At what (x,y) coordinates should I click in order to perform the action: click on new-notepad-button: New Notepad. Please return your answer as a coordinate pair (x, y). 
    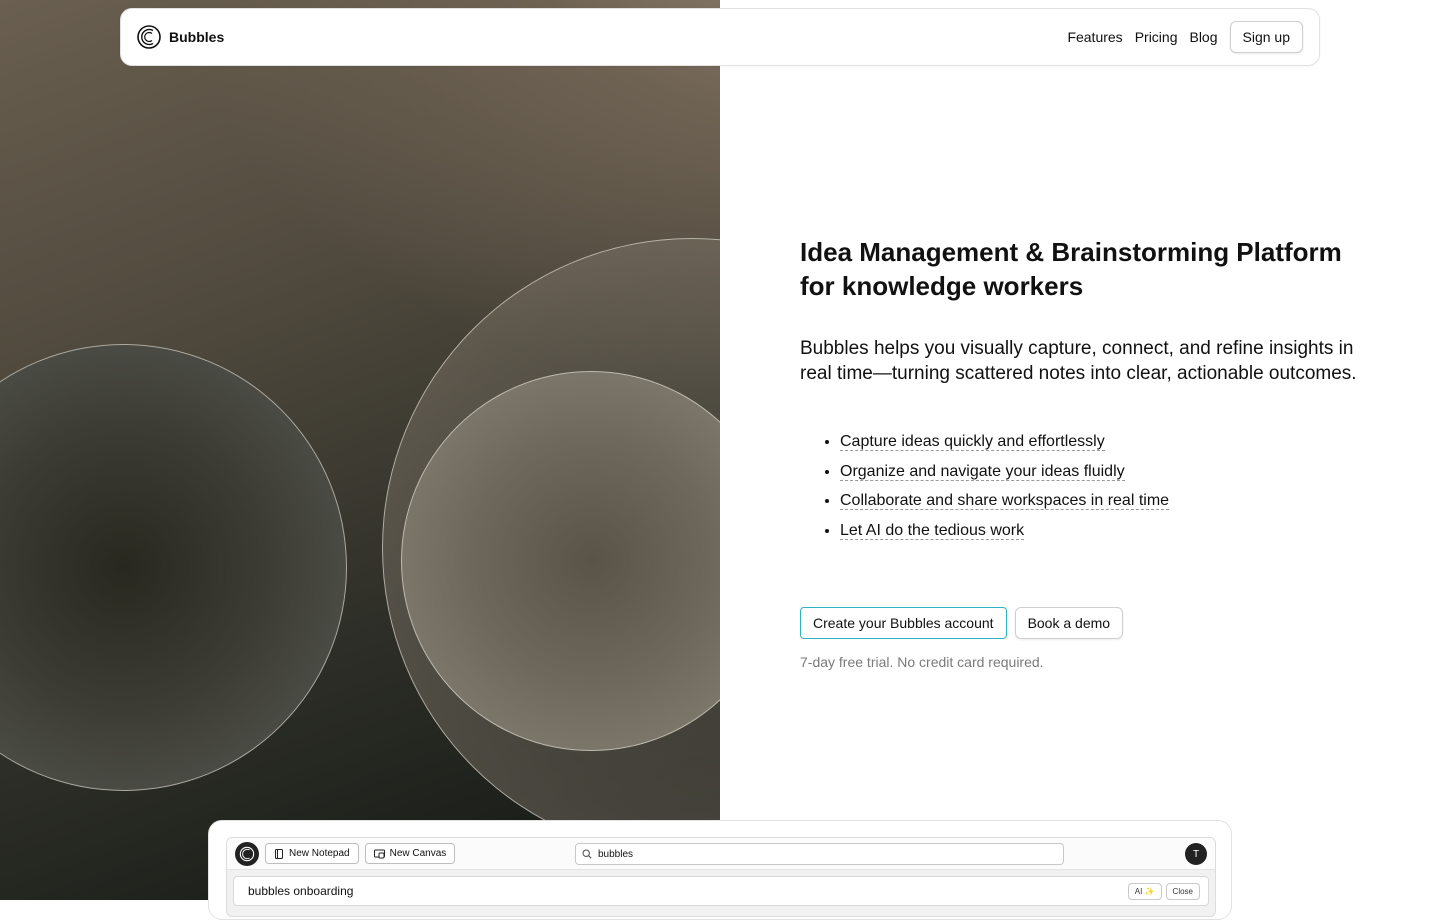
    Looking at the image, I should click on (312, 853).